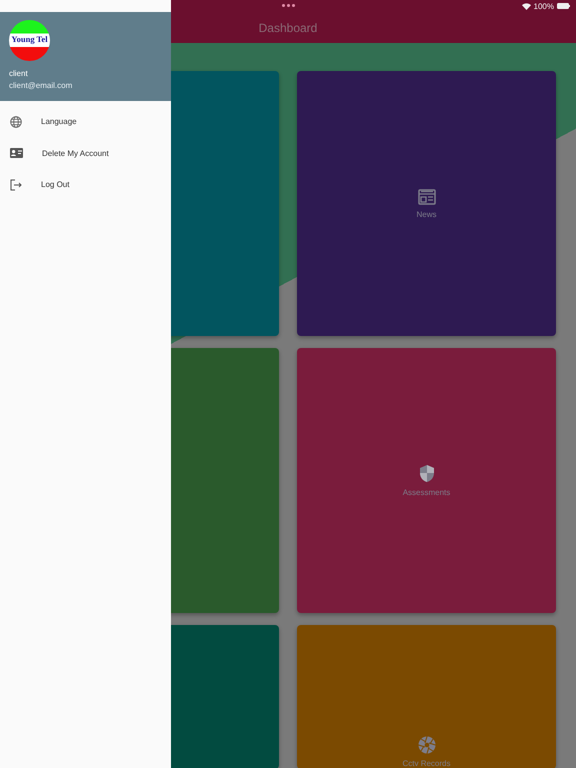 This screenshot has width=576, height=768. What do you see at coordinates (526, 6) in the screenshot?
I see `wifi-icon` at bounding box center [526, 6].